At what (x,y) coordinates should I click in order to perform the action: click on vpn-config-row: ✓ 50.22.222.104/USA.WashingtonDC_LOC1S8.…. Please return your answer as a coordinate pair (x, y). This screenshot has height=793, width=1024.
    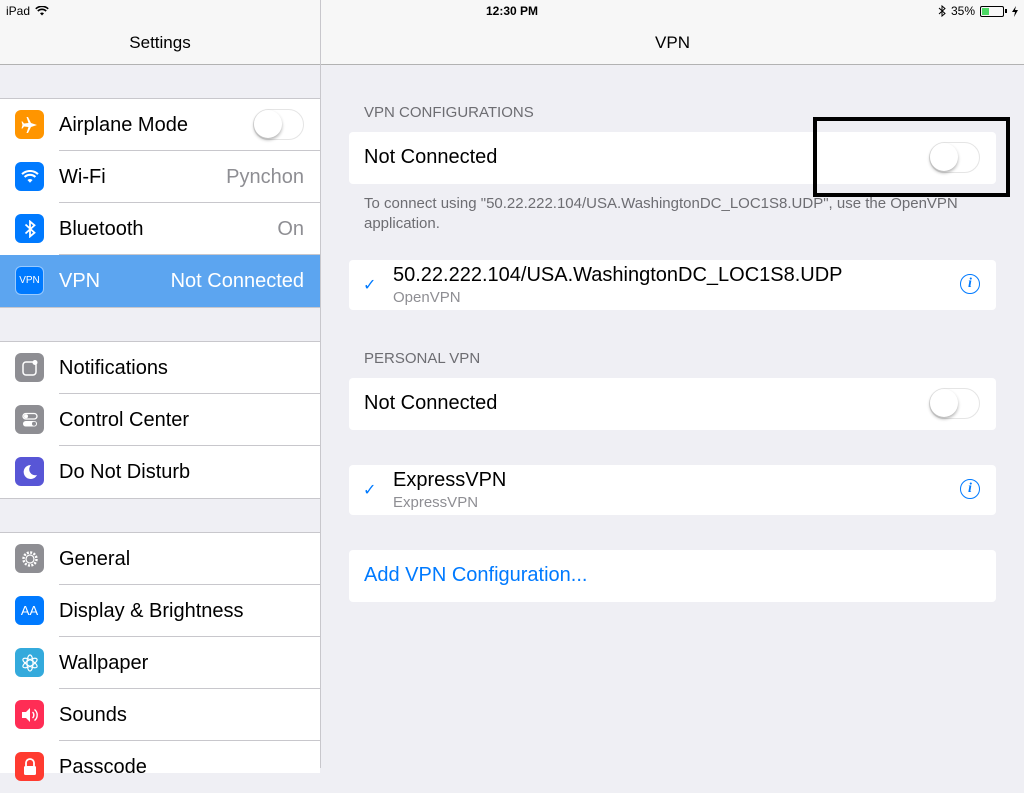
    Looking at the image, I should click on (672, 285).